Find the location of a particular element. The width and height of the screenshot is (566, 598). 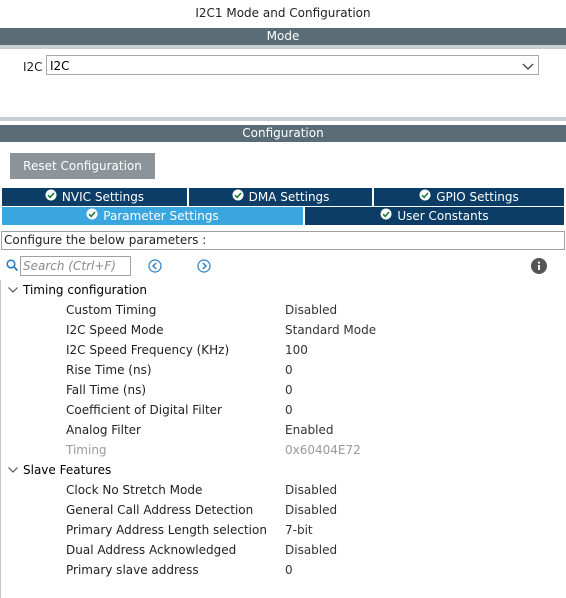

param-row: Clock No Stretch Mode Disabled is located at coordinates (283, 490).